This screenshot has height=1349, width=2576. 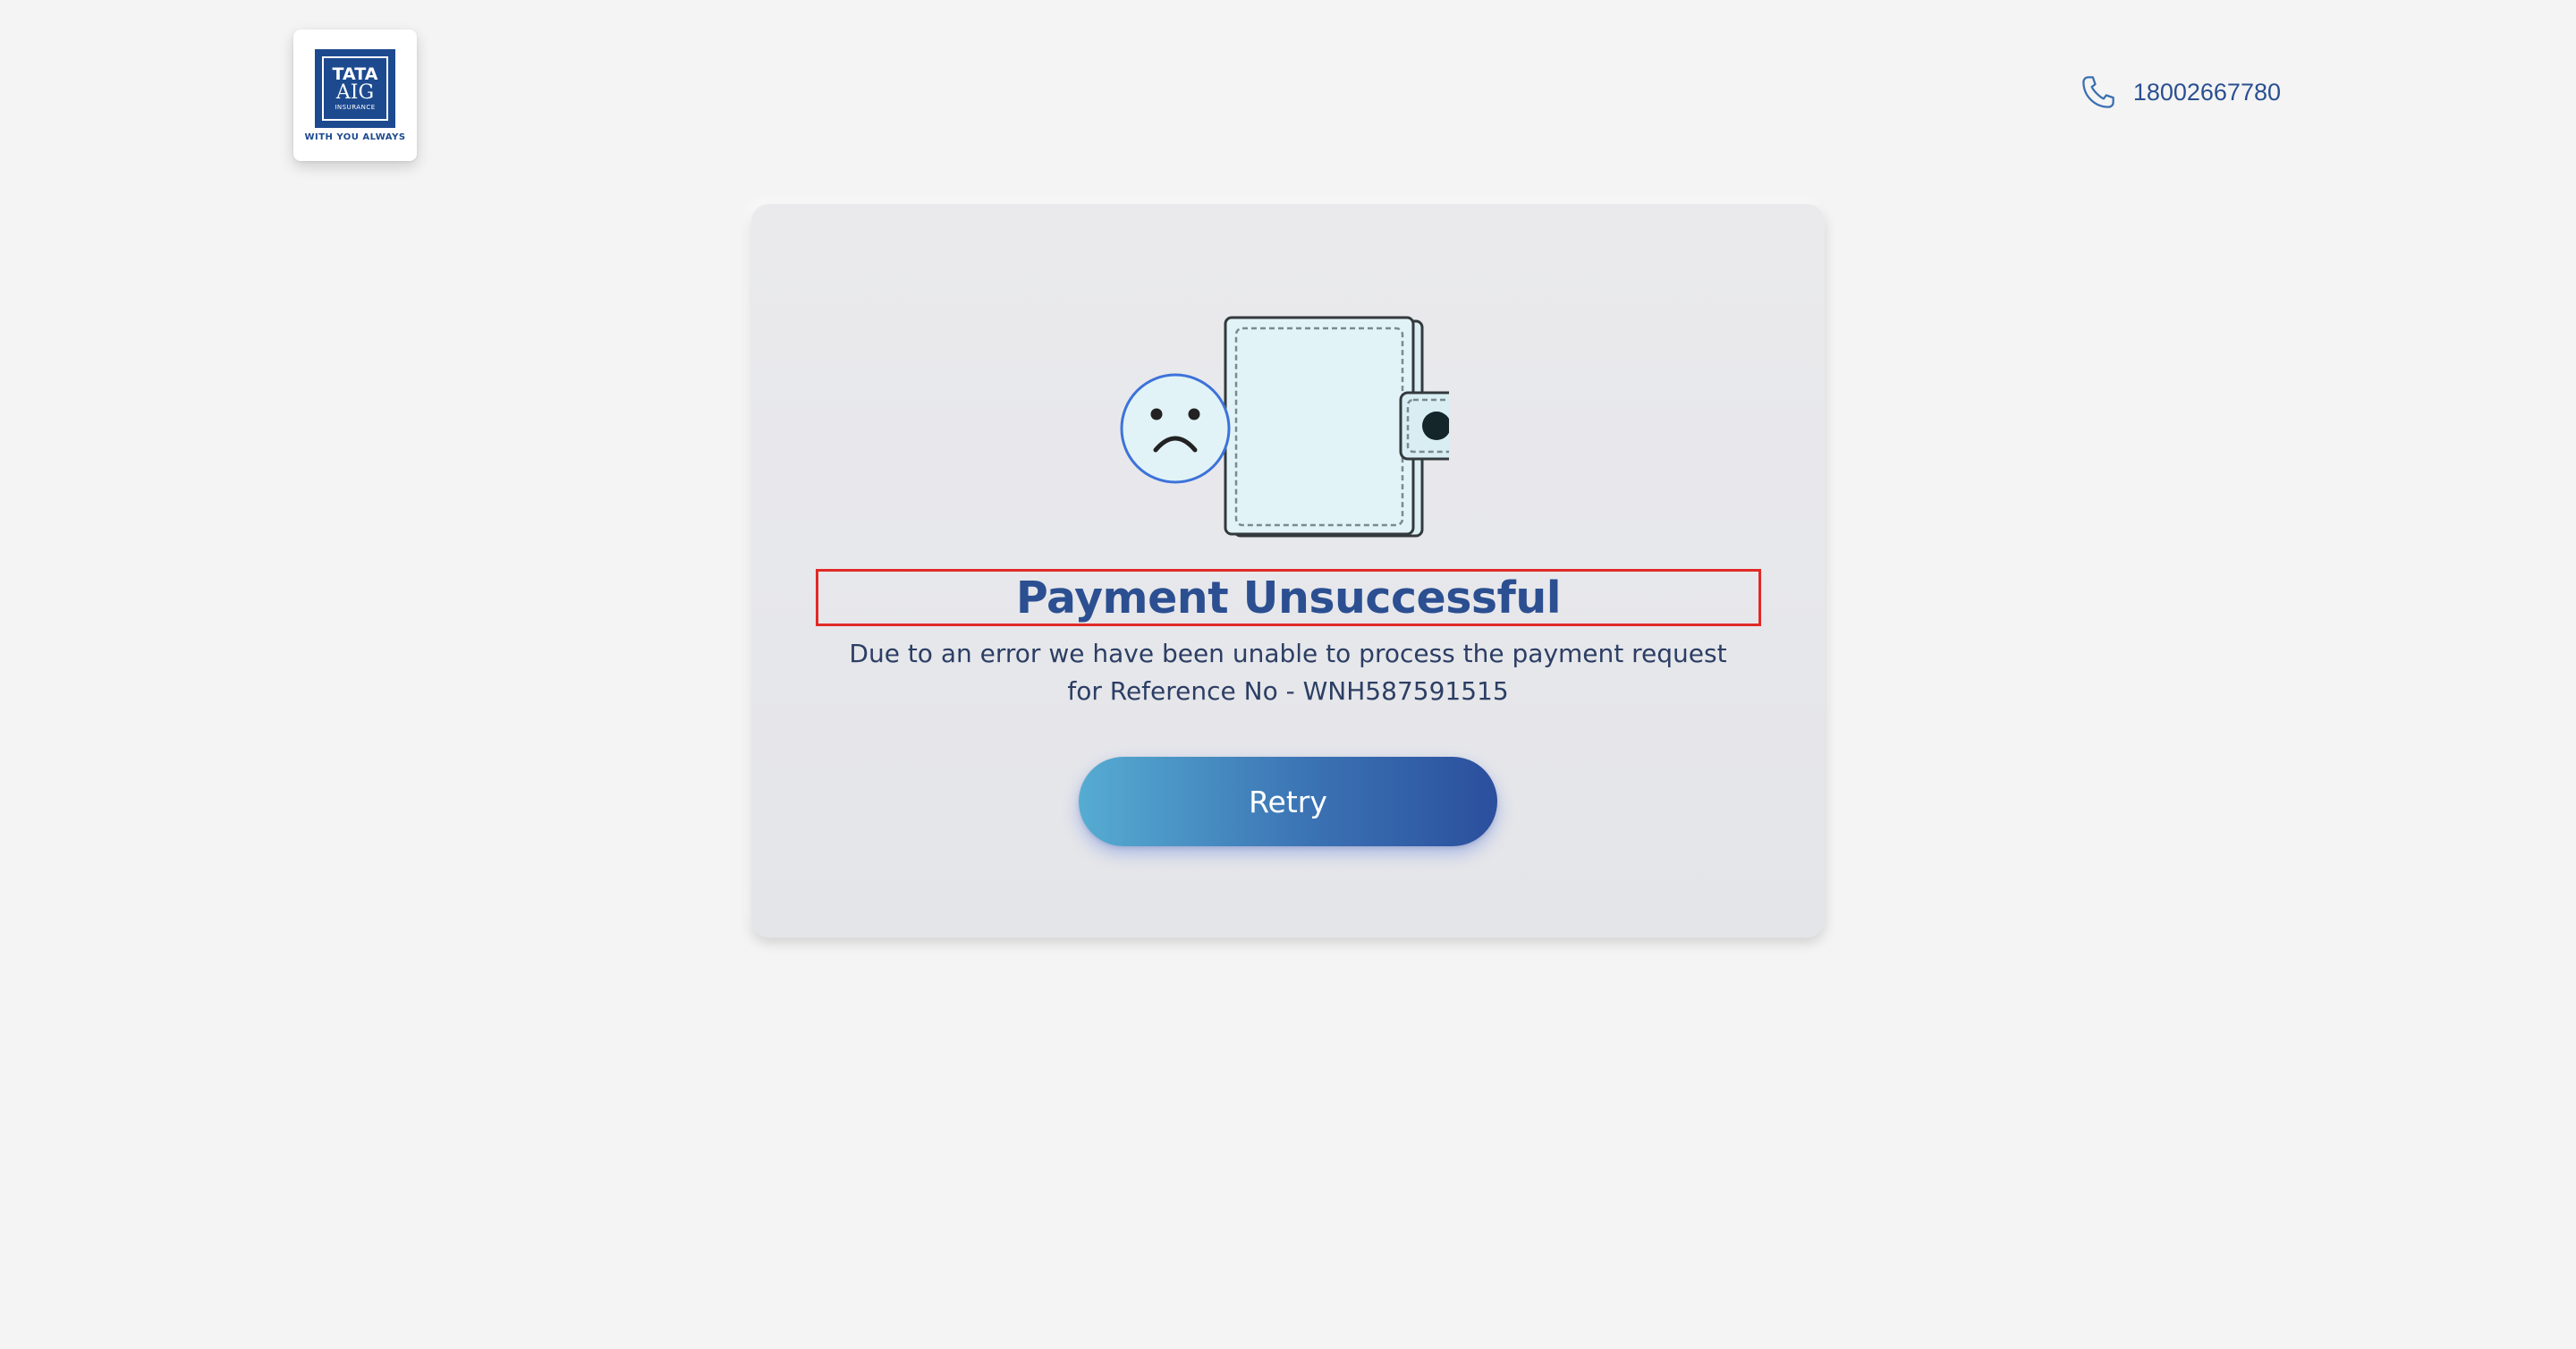 What do you see at coordinates (2098, 92) in the screenshot?
I see `phone-icon` at bounding box center [2098, 92].